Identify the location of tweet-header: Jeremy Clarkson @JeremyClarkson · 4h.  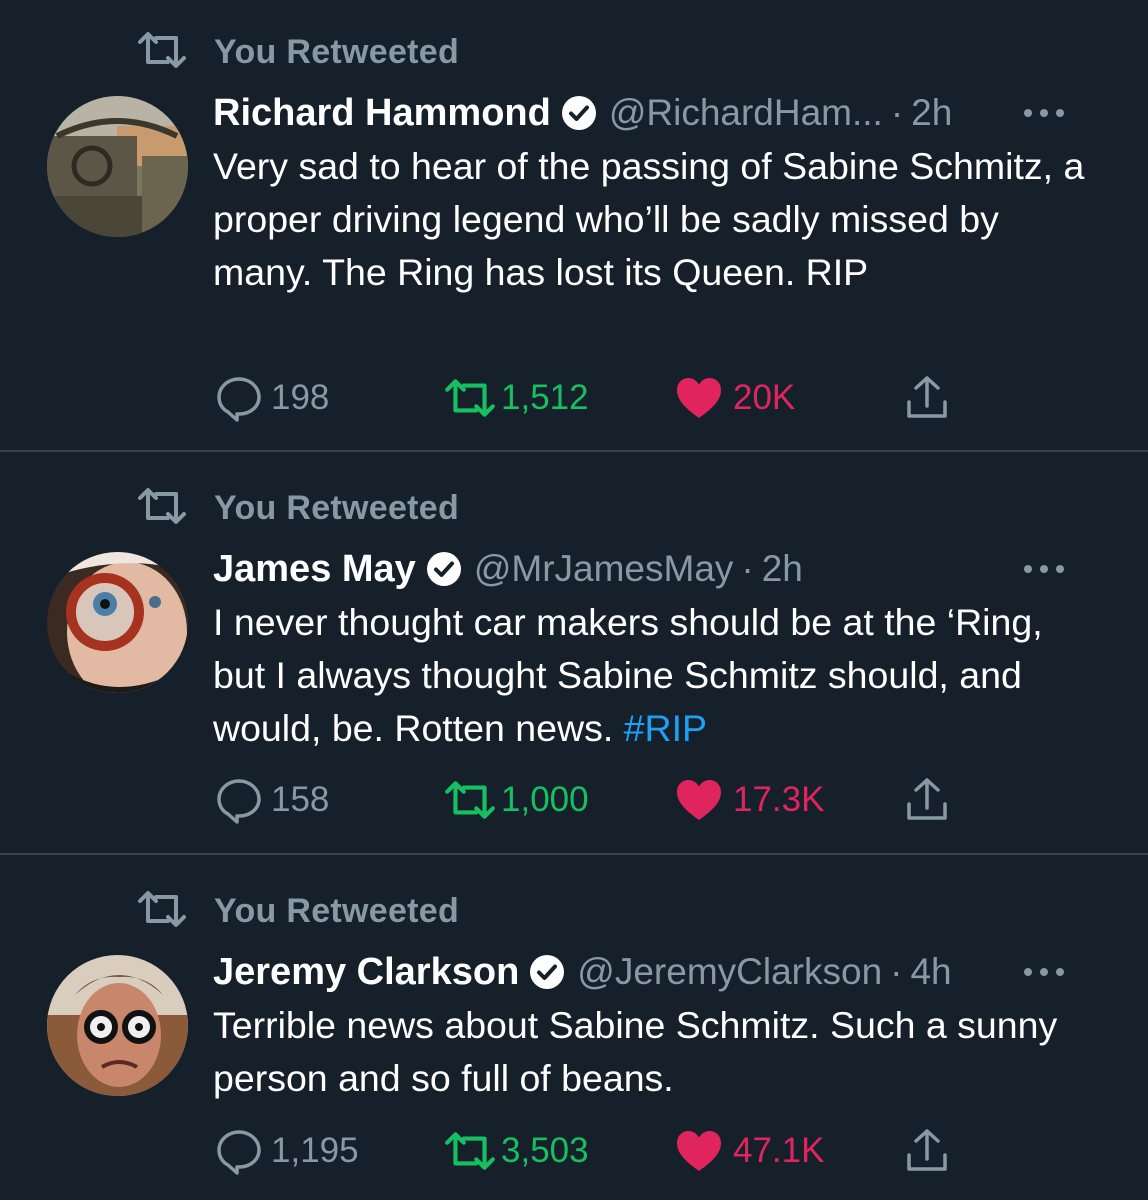
(665, 972).